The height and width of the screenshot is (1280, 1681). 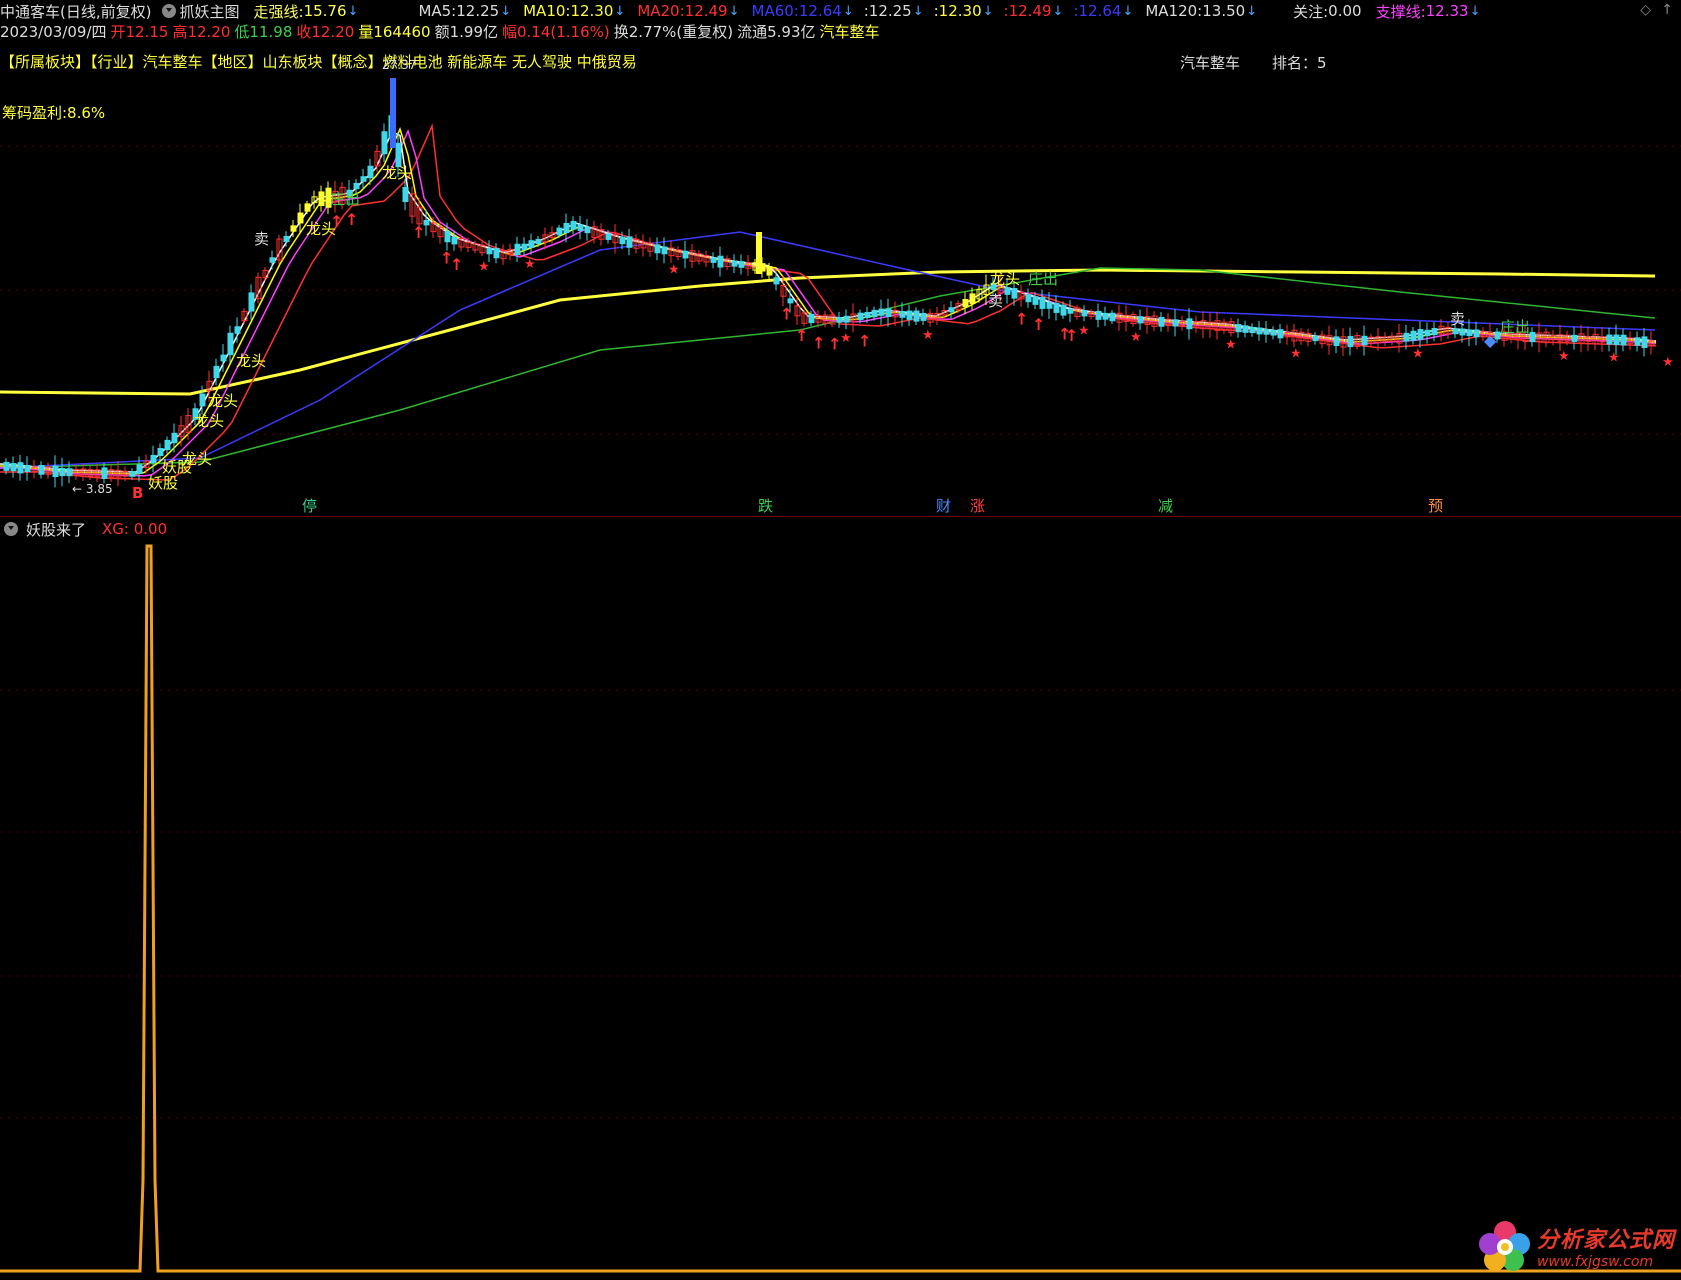 What do you see at coordinates (828, 332) in the screenshot?
I see `strong-line` at bounding box center [828, 332].